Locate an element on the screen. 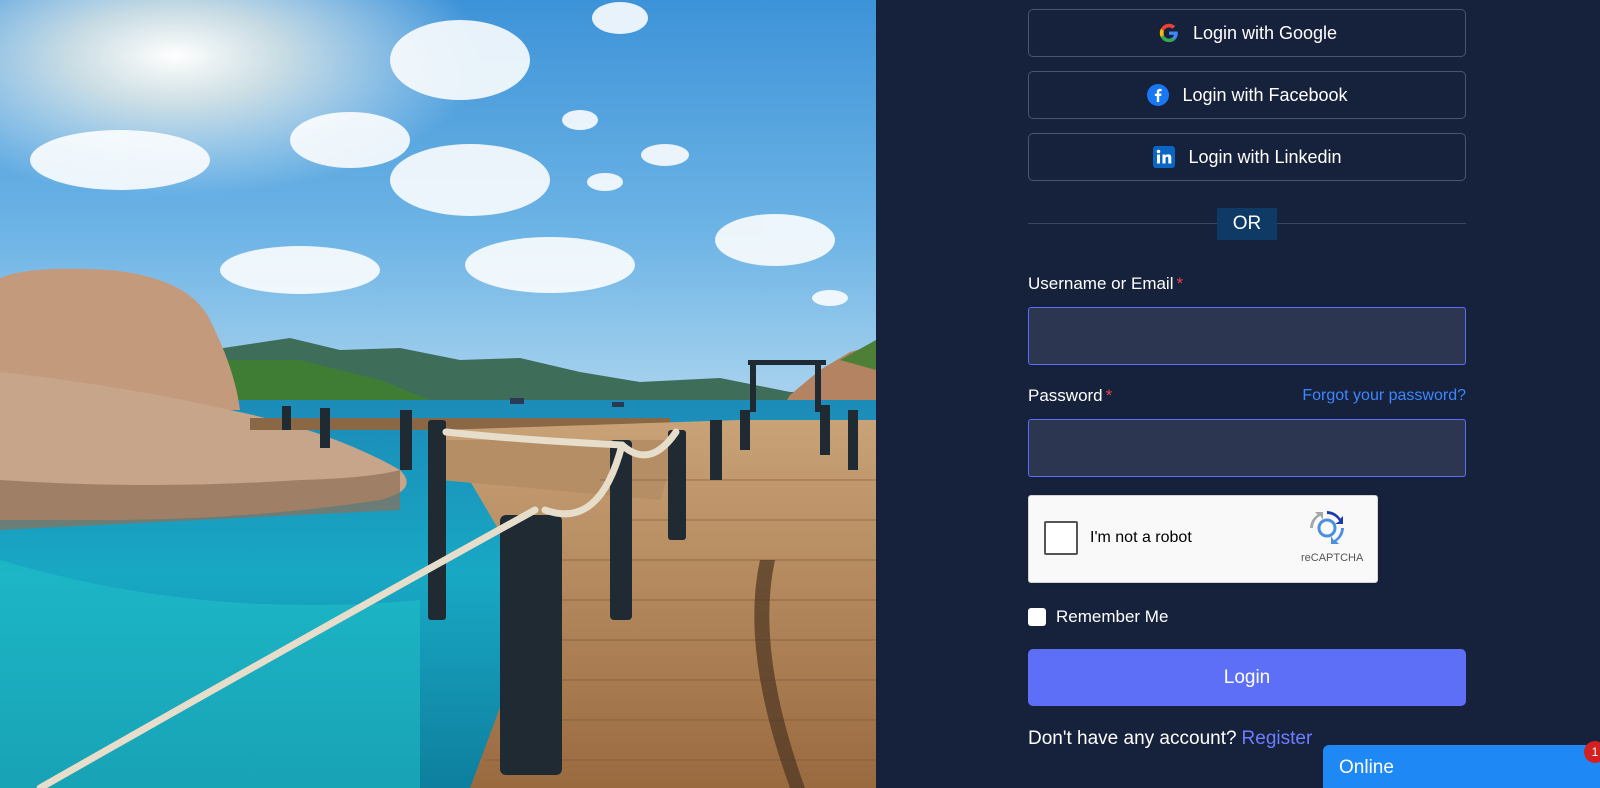 This screenshot has width=1600, height=788. no-account-text: Don't have any account? is located at coordinates (1132, 738).